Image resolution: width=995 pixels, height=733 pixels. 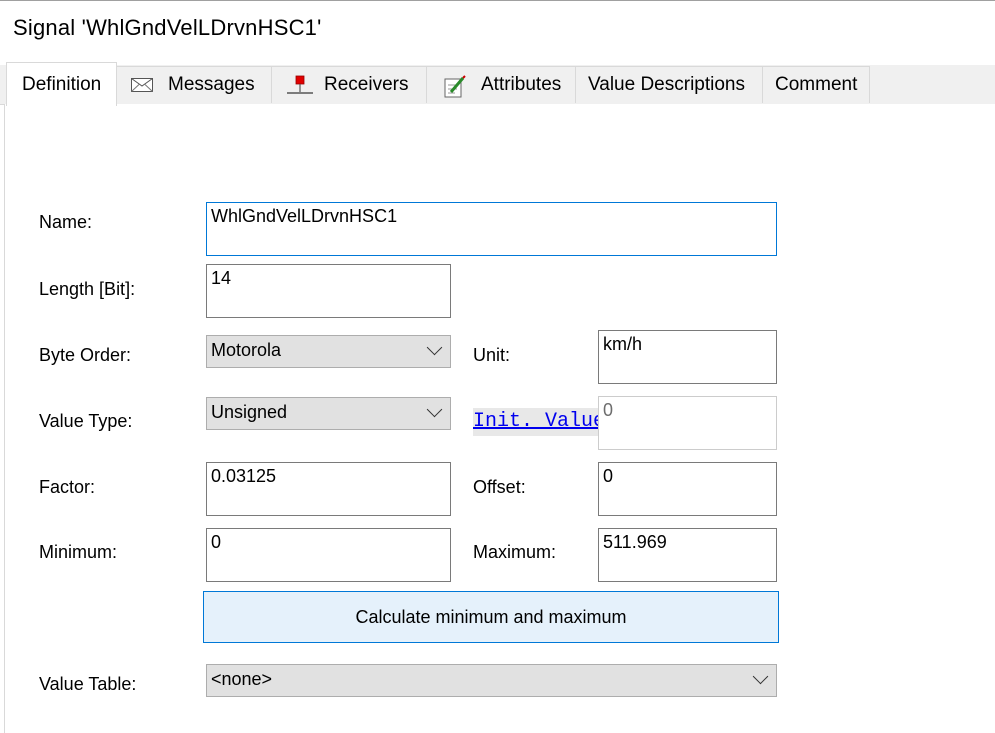 What do you see at coordinates (328, 489) in the screenshot?
I see `factor-field: 0.03125` at bounding box center [328, 489].